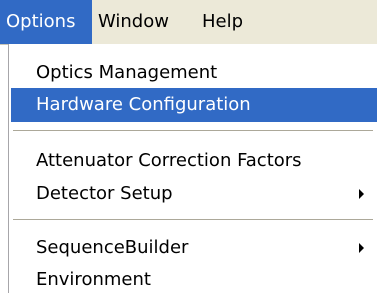  Describe the element at coordinates (194, 280) in the screenshot. I see `menu-item-environment: Environment` at that location.